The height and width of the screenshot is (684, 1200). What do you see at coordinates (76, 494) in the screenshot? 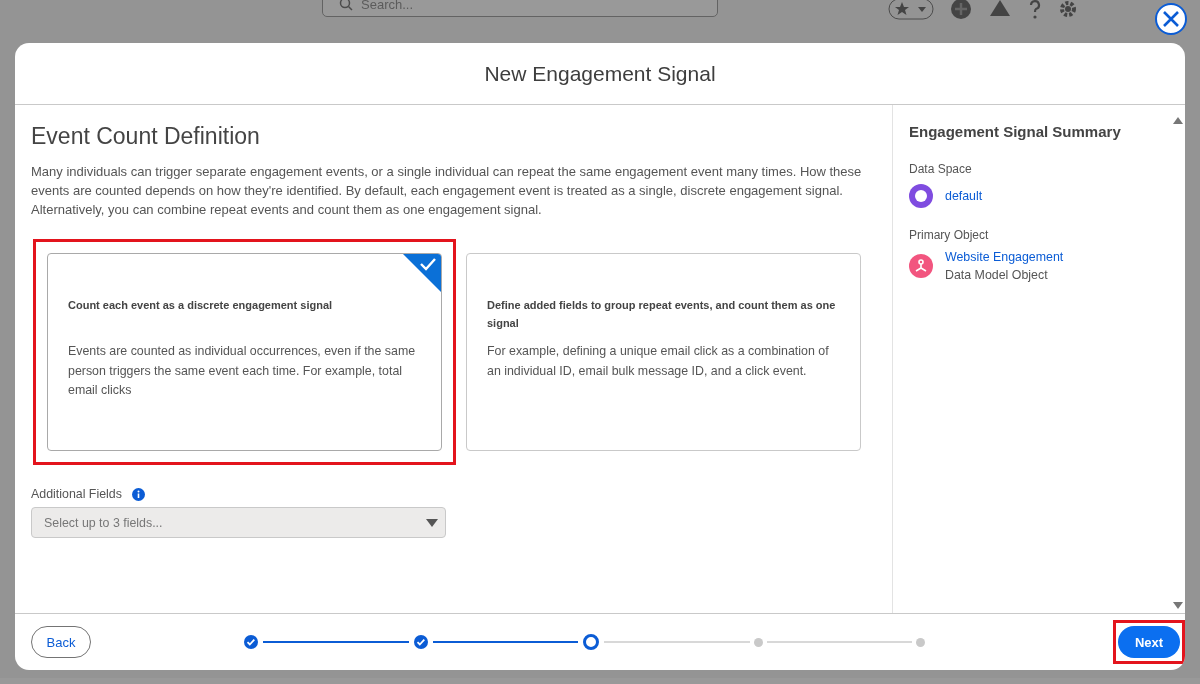
I see `field-label: Additional Fields` at bounding box center [76, 494].